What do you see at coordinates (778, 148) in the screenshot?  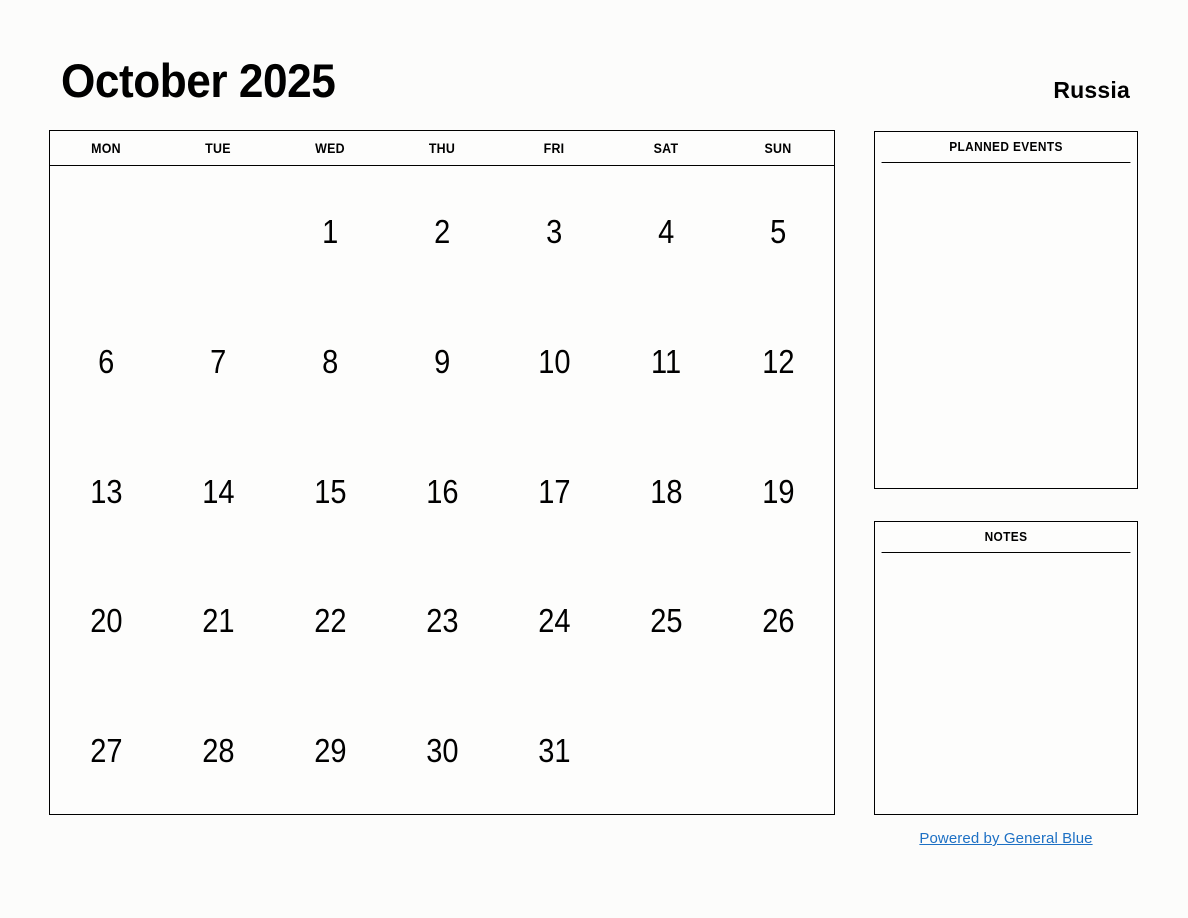 I see `weekday-header-sun: SUN` at bounding box center [778, 148].